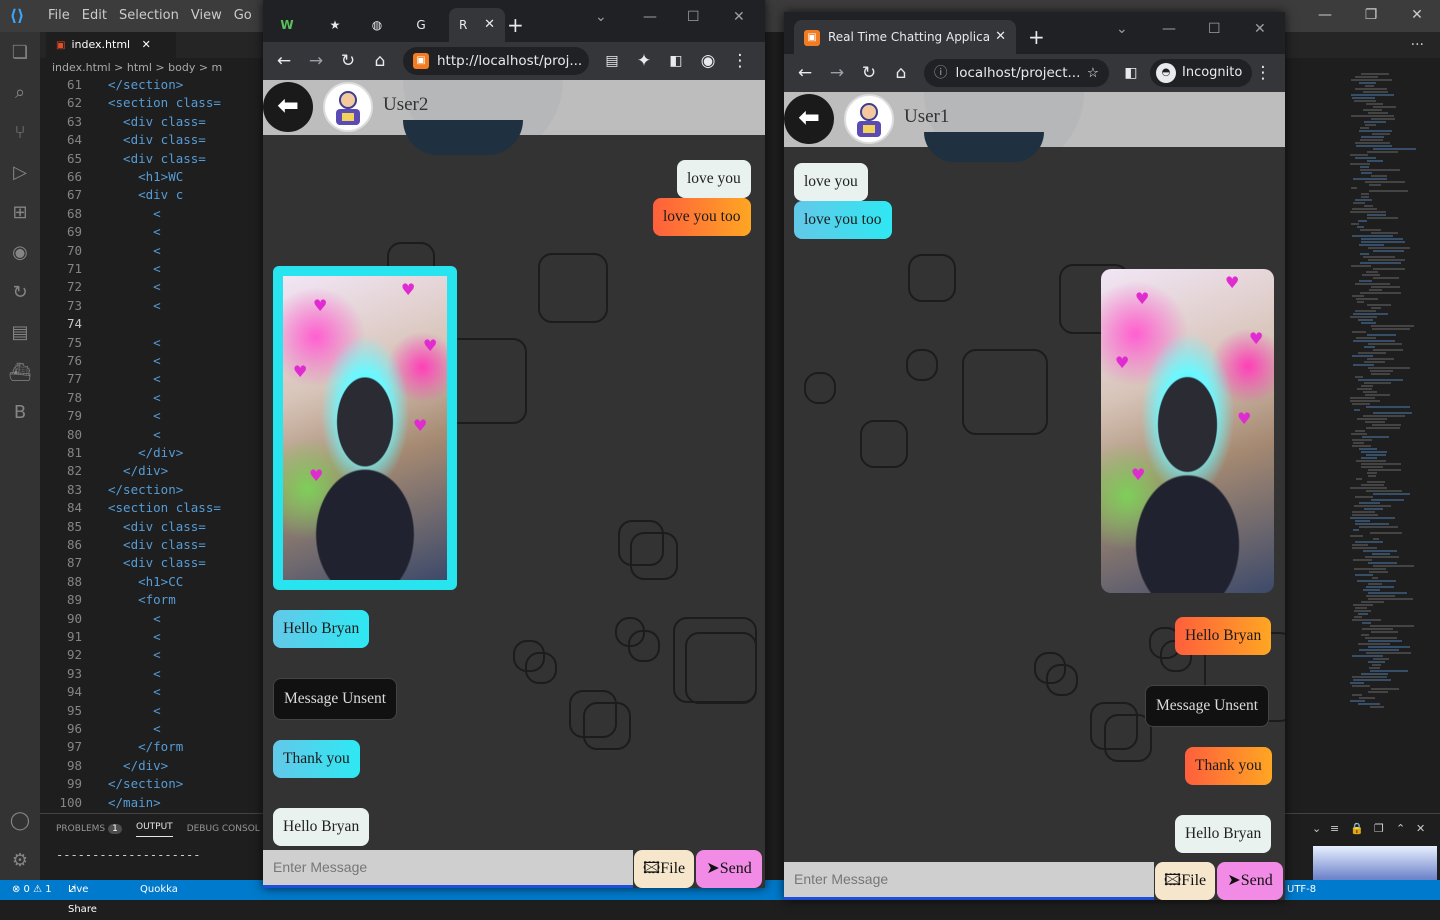 The image size is (1440, 920). I want to click on active-tab: R ✕, so click(477, 25).